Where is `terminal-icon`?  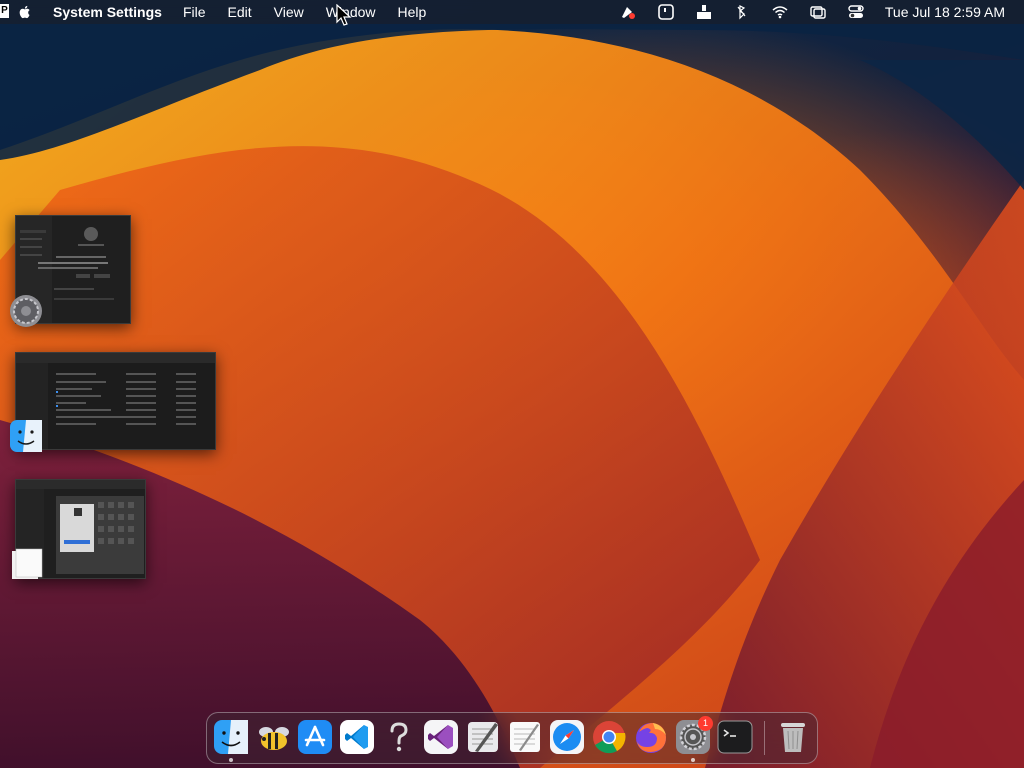
terminal-icon is located at coordinates (735, 737).